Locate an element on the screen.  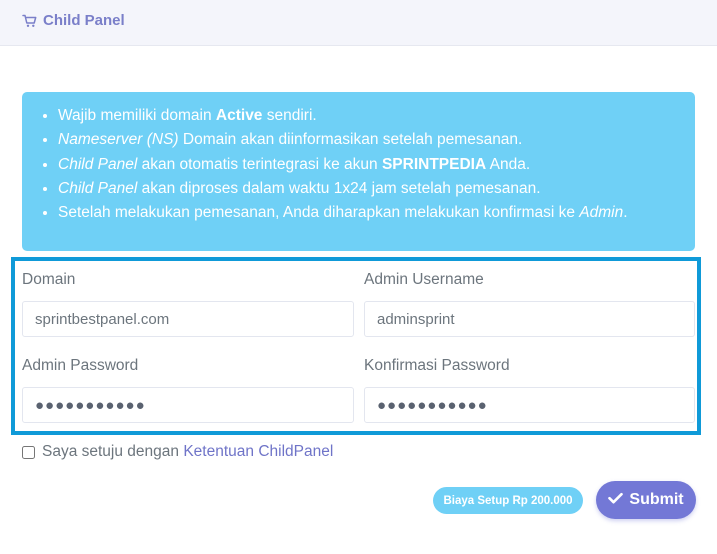
check-icon is located at coordinates (616, 500).